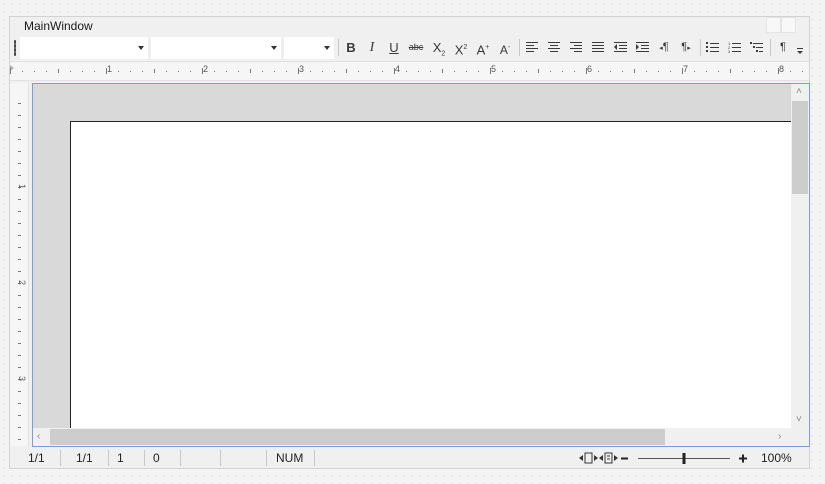  I want to click on align-justify-icon, so click(598, 47).